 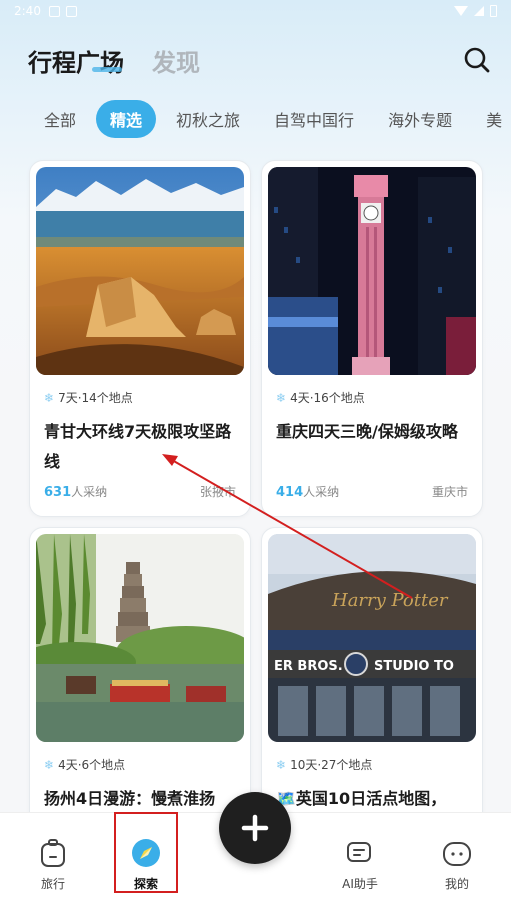 I want to click on search-icon, so click(x=477, y=60).